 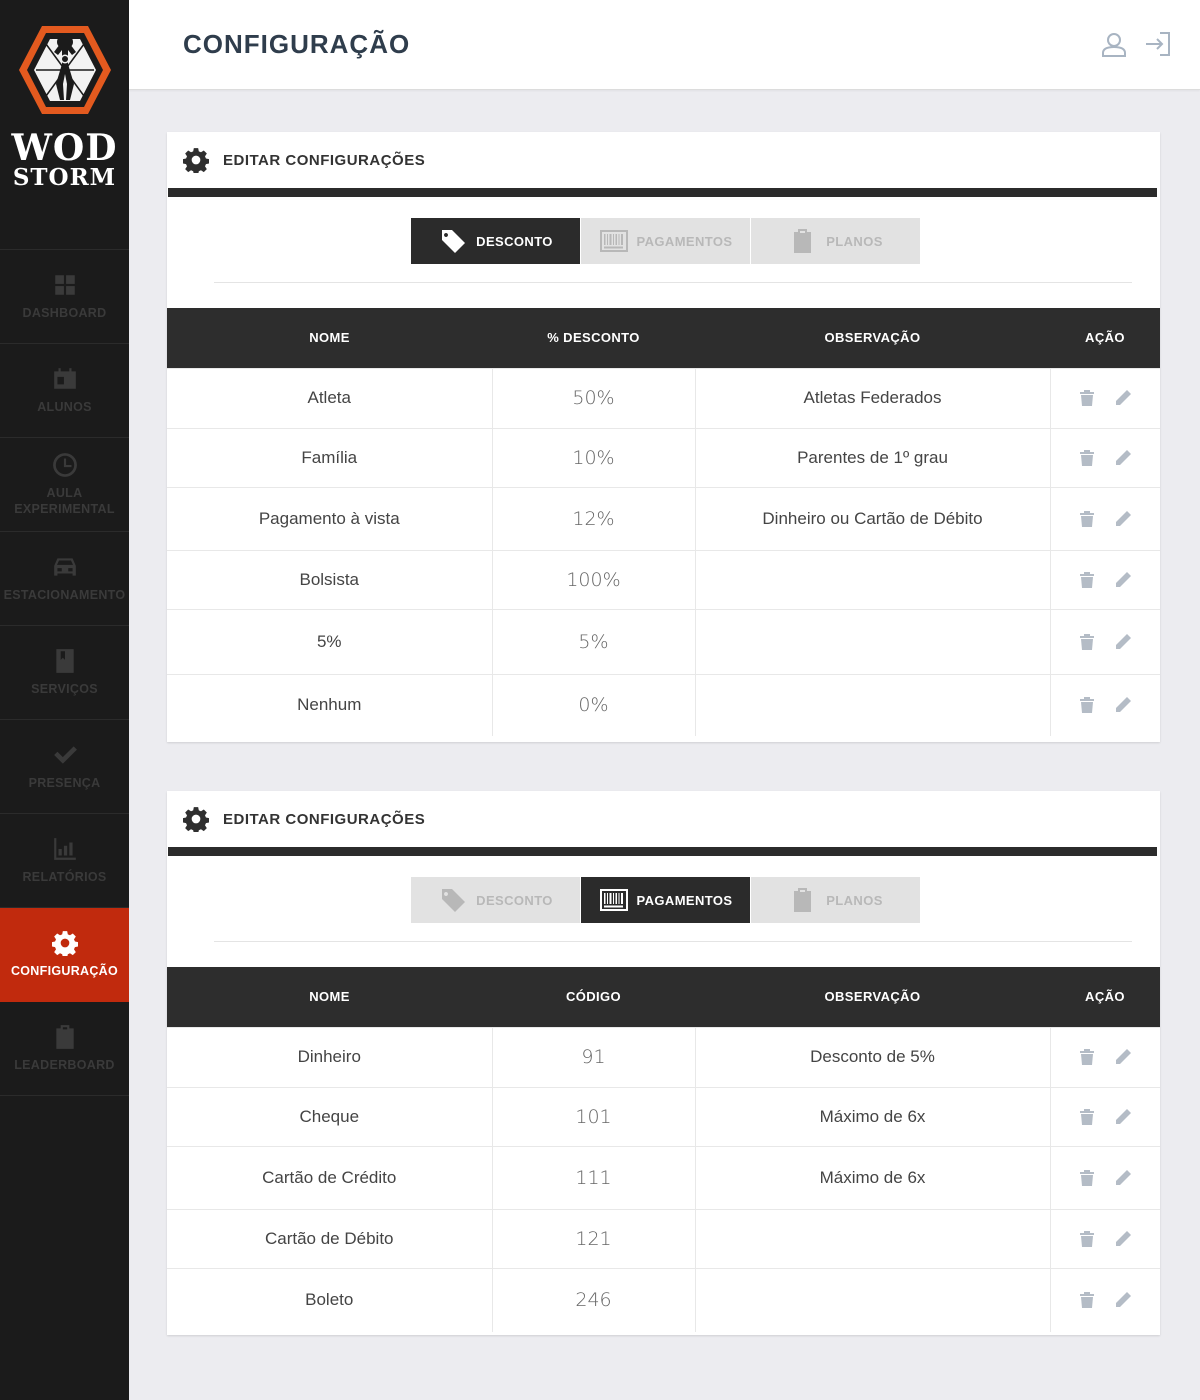 I want to click on sidebar-item-dashboard: DASHBOARD, so click(x=64, y=297).